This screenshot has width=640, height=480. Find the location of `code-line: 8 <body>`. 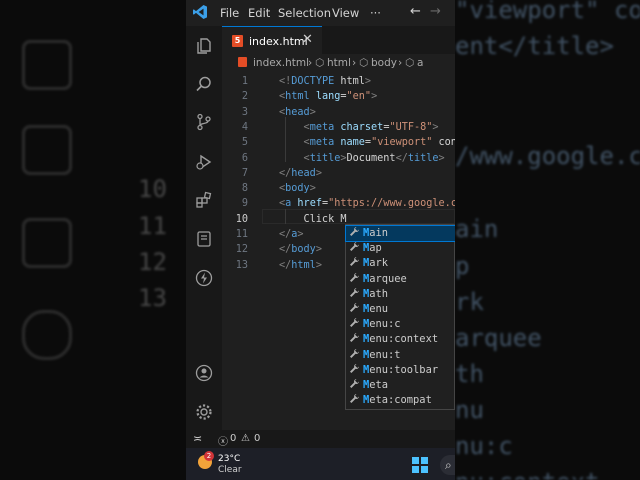

code-line: 8 <body> is located at coordinates (338, 188).